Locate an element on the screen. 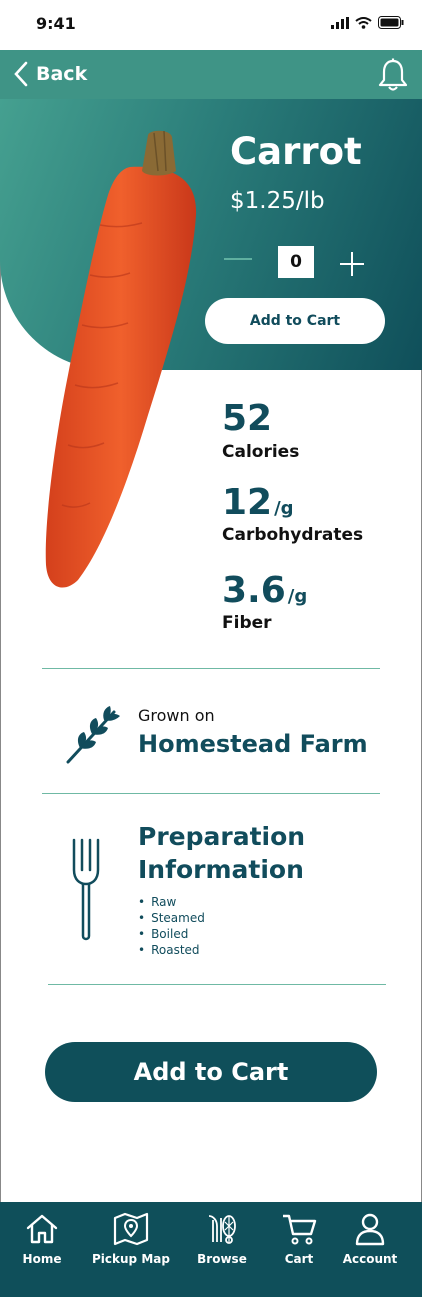 This screenshot has height=1297, width=422. quantity-increment-button is located at coordinates (352, 264).